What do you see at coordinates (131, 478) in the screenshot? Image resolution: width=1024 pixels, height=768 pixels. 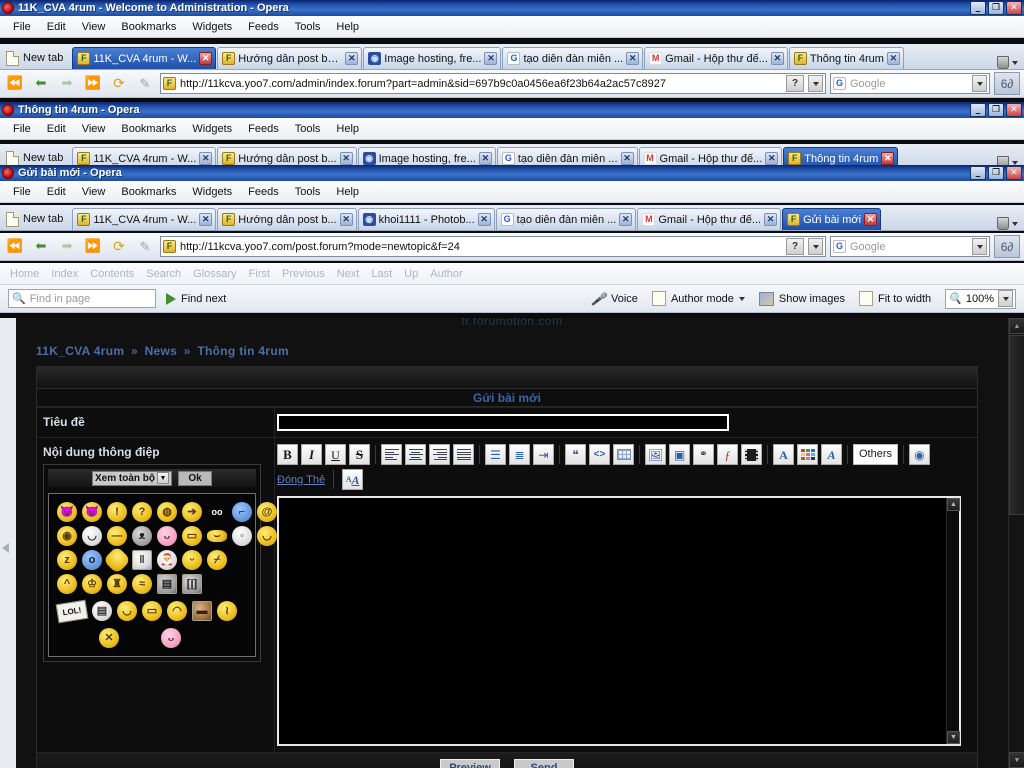 I see `smilie-category-select: Xem toàn bộ ▼` at bounding box center [131, 478].